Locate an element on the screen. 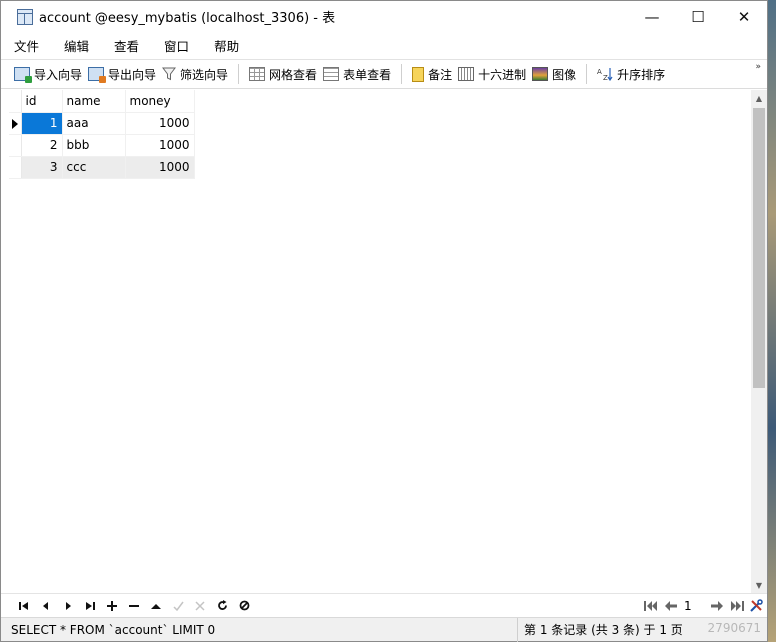  row-header-corner is located at coordinates (15, 101).